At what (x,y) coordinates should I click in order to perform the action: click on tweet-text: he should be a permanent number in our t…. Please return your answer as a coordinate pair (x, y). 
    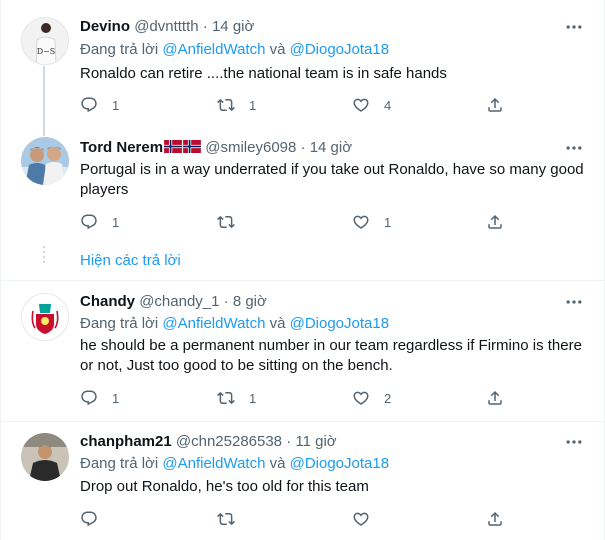
    Looking at the image, I should click on (331, 355).